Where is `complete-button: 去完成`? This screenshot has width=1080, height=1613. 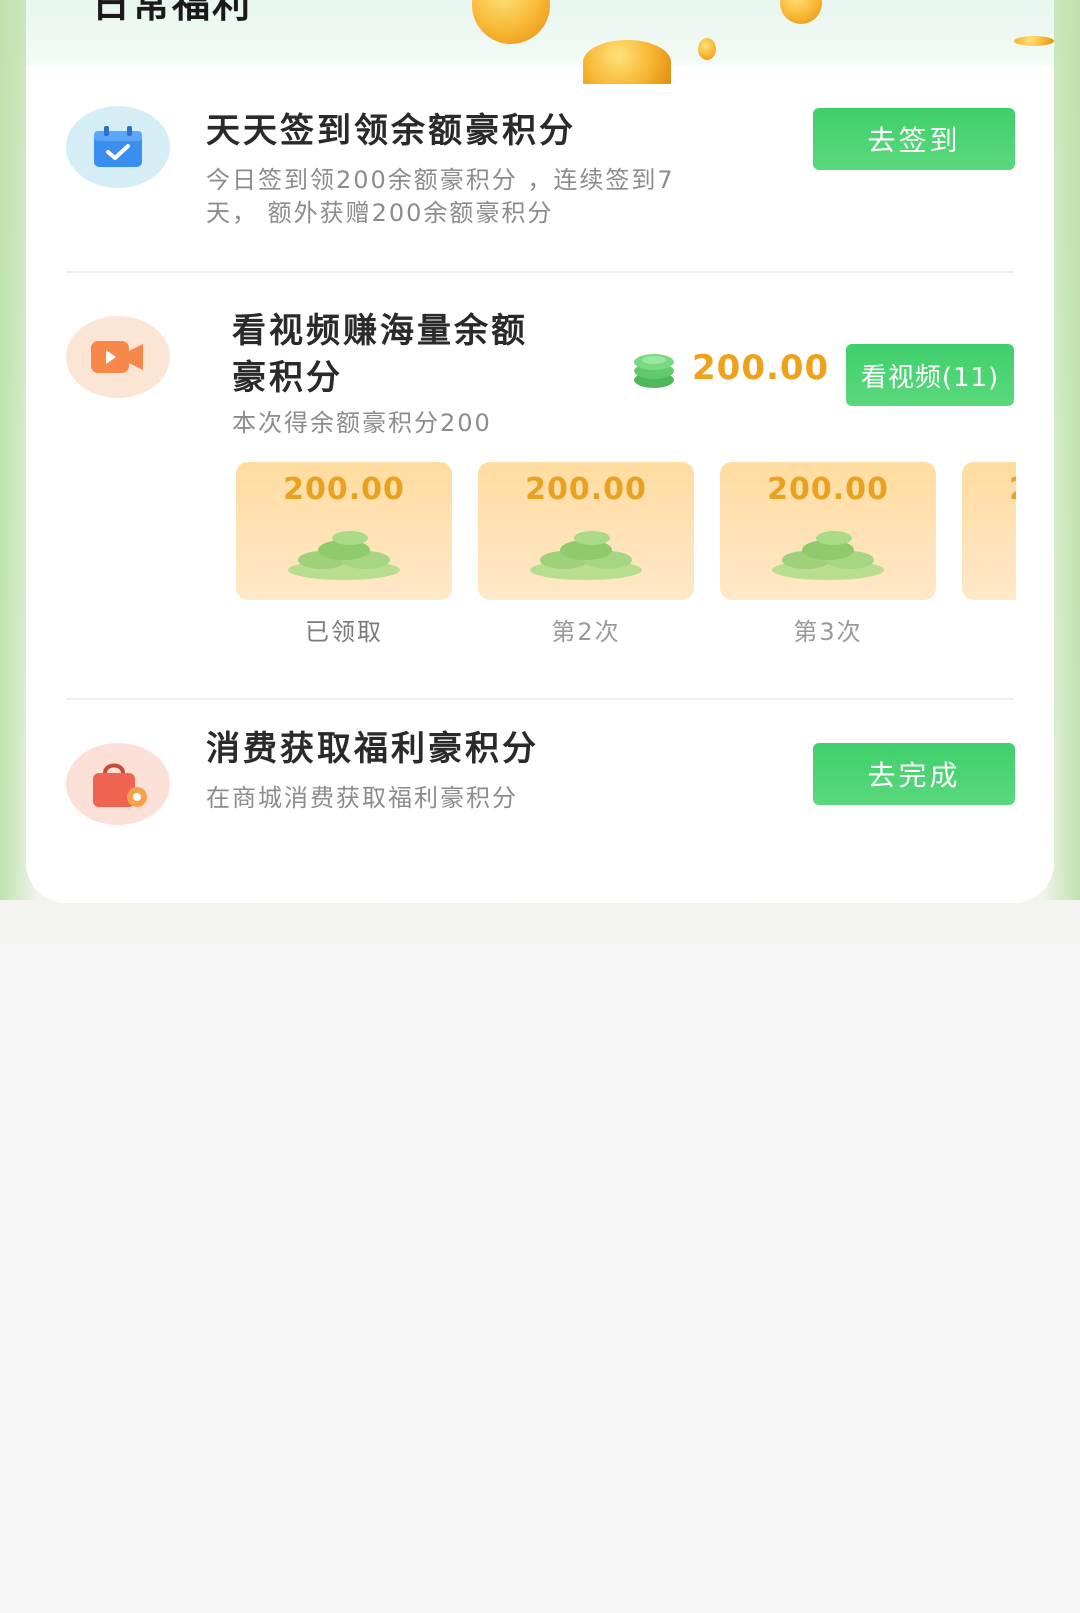 complete-button: 去完成 is located at coordinates (914, 774).